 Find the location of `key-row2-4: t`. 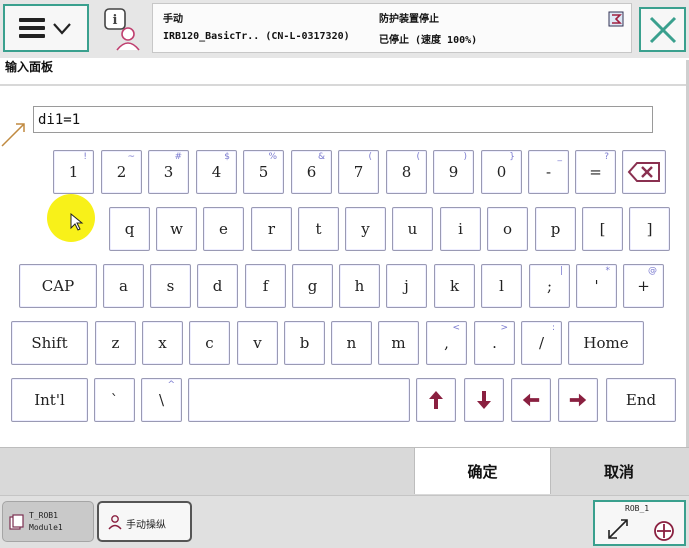

key-row2-4: t is located at coordinates (318, 229).